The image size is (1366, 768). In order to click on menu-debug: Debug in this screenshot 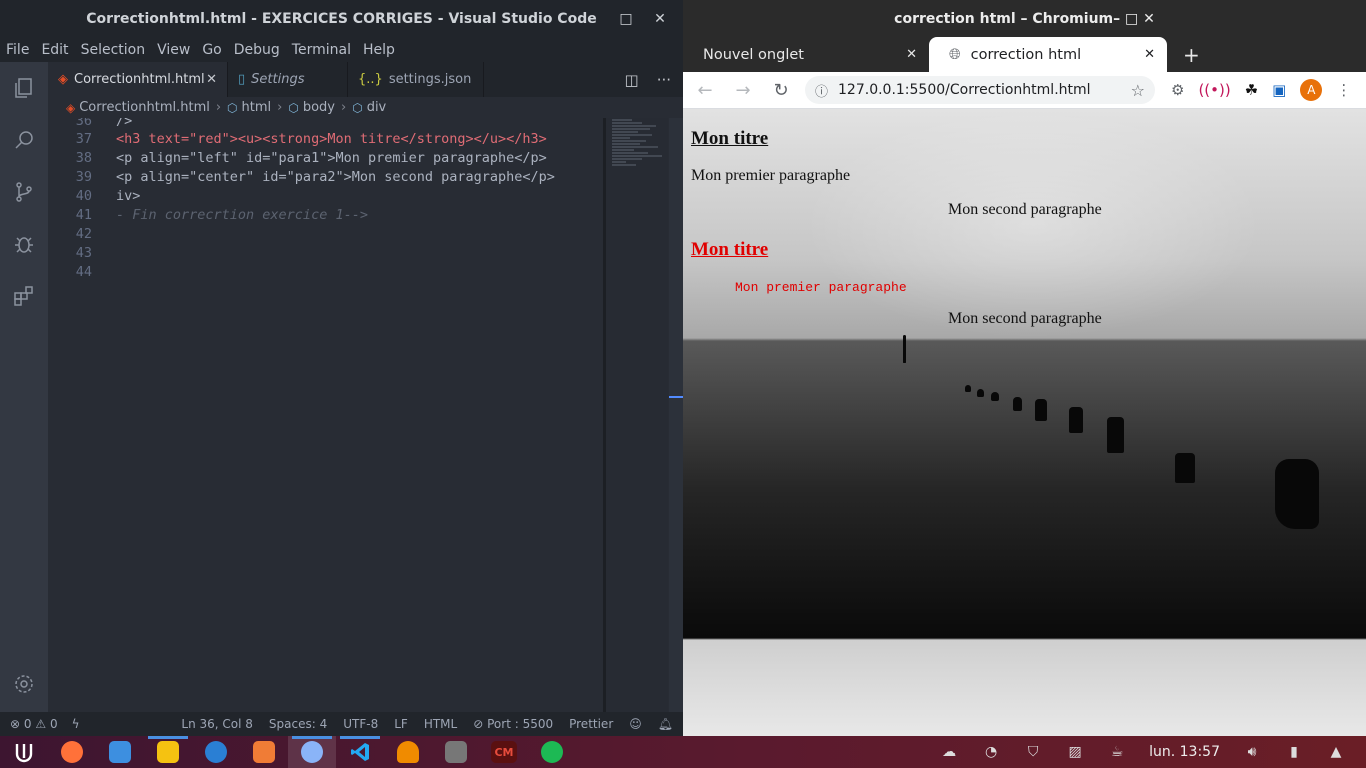, I will do `click(257, 50)`.